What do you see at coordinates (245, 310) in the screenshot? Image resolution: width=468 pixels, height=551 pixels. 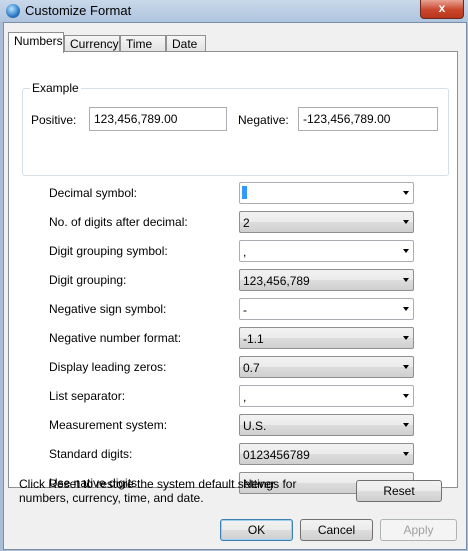 I see `negative-sign-symbol-value: -` at bounding box center [245, 310].